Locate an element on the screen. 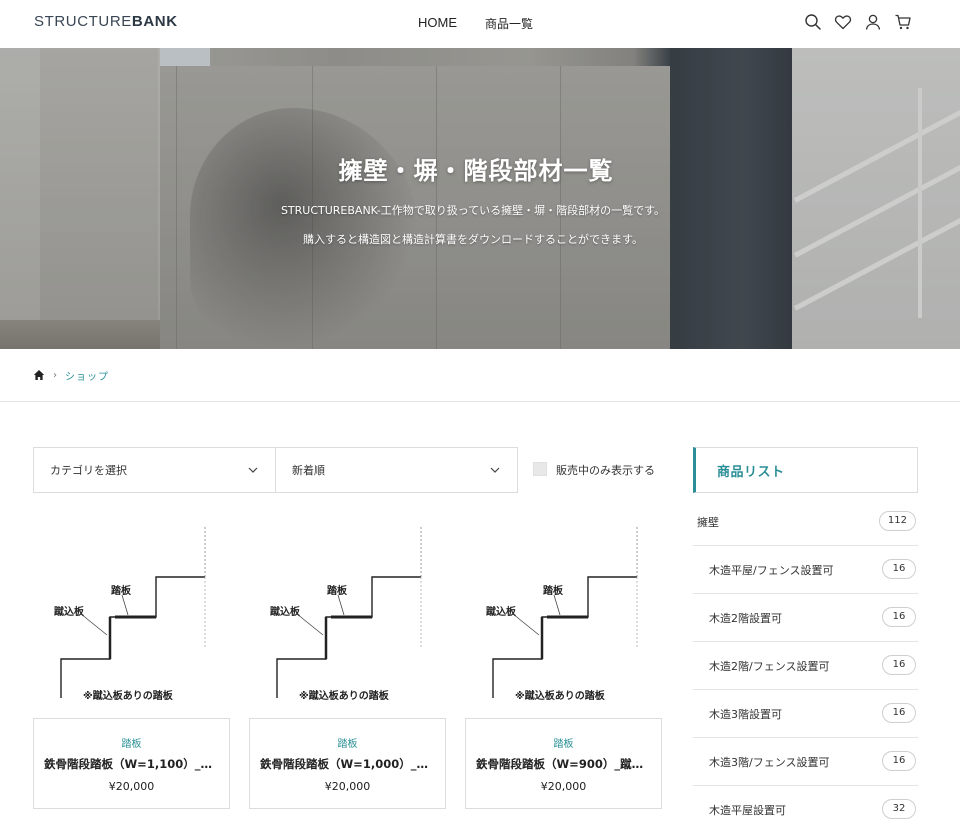 The image size is (960, 830). sidebar-item-subcategory: 木造2階/フェンス設置可 16 is located at coordinates (805, 666).